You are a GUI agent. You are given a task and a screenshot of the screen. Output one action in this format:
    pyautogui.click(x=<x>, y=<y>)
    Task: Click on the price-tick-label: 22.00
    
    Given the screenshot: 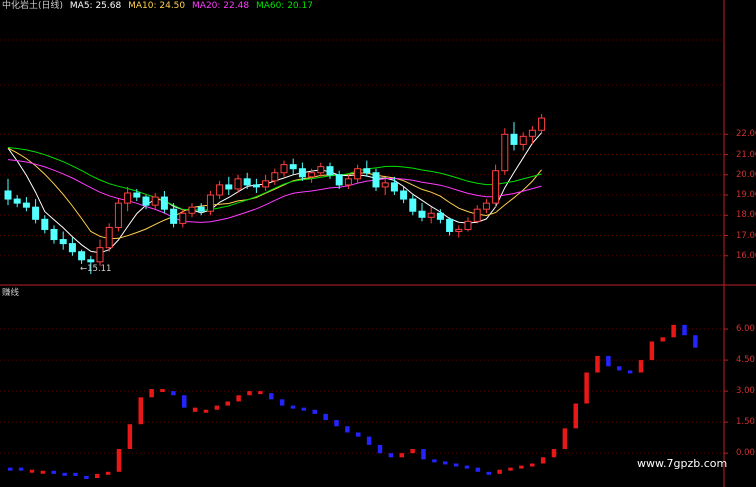 What is the action you would take?
    pyautogui.click(x=746, y=134)
    